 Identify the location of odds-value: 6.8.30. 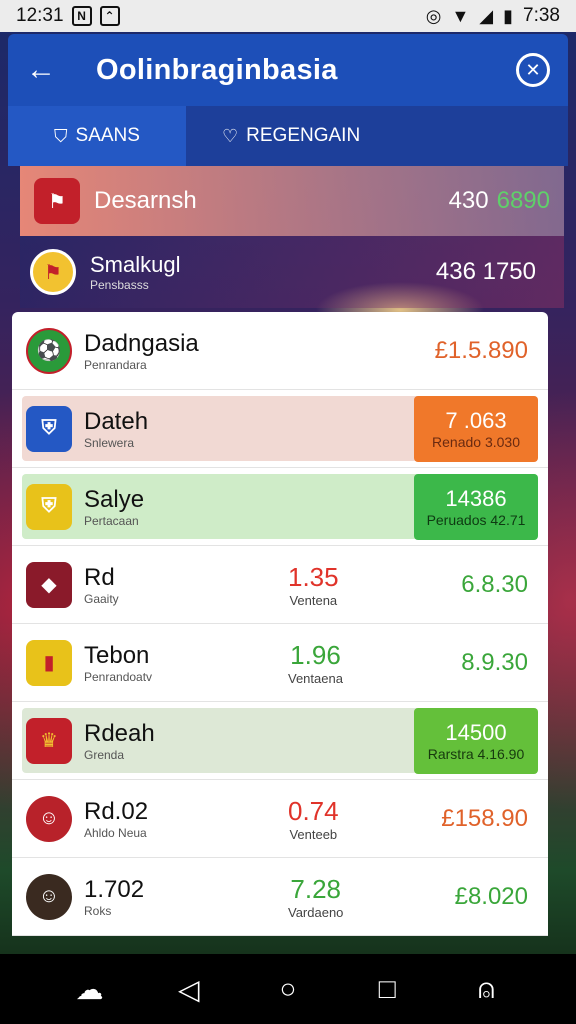
(494, 584).